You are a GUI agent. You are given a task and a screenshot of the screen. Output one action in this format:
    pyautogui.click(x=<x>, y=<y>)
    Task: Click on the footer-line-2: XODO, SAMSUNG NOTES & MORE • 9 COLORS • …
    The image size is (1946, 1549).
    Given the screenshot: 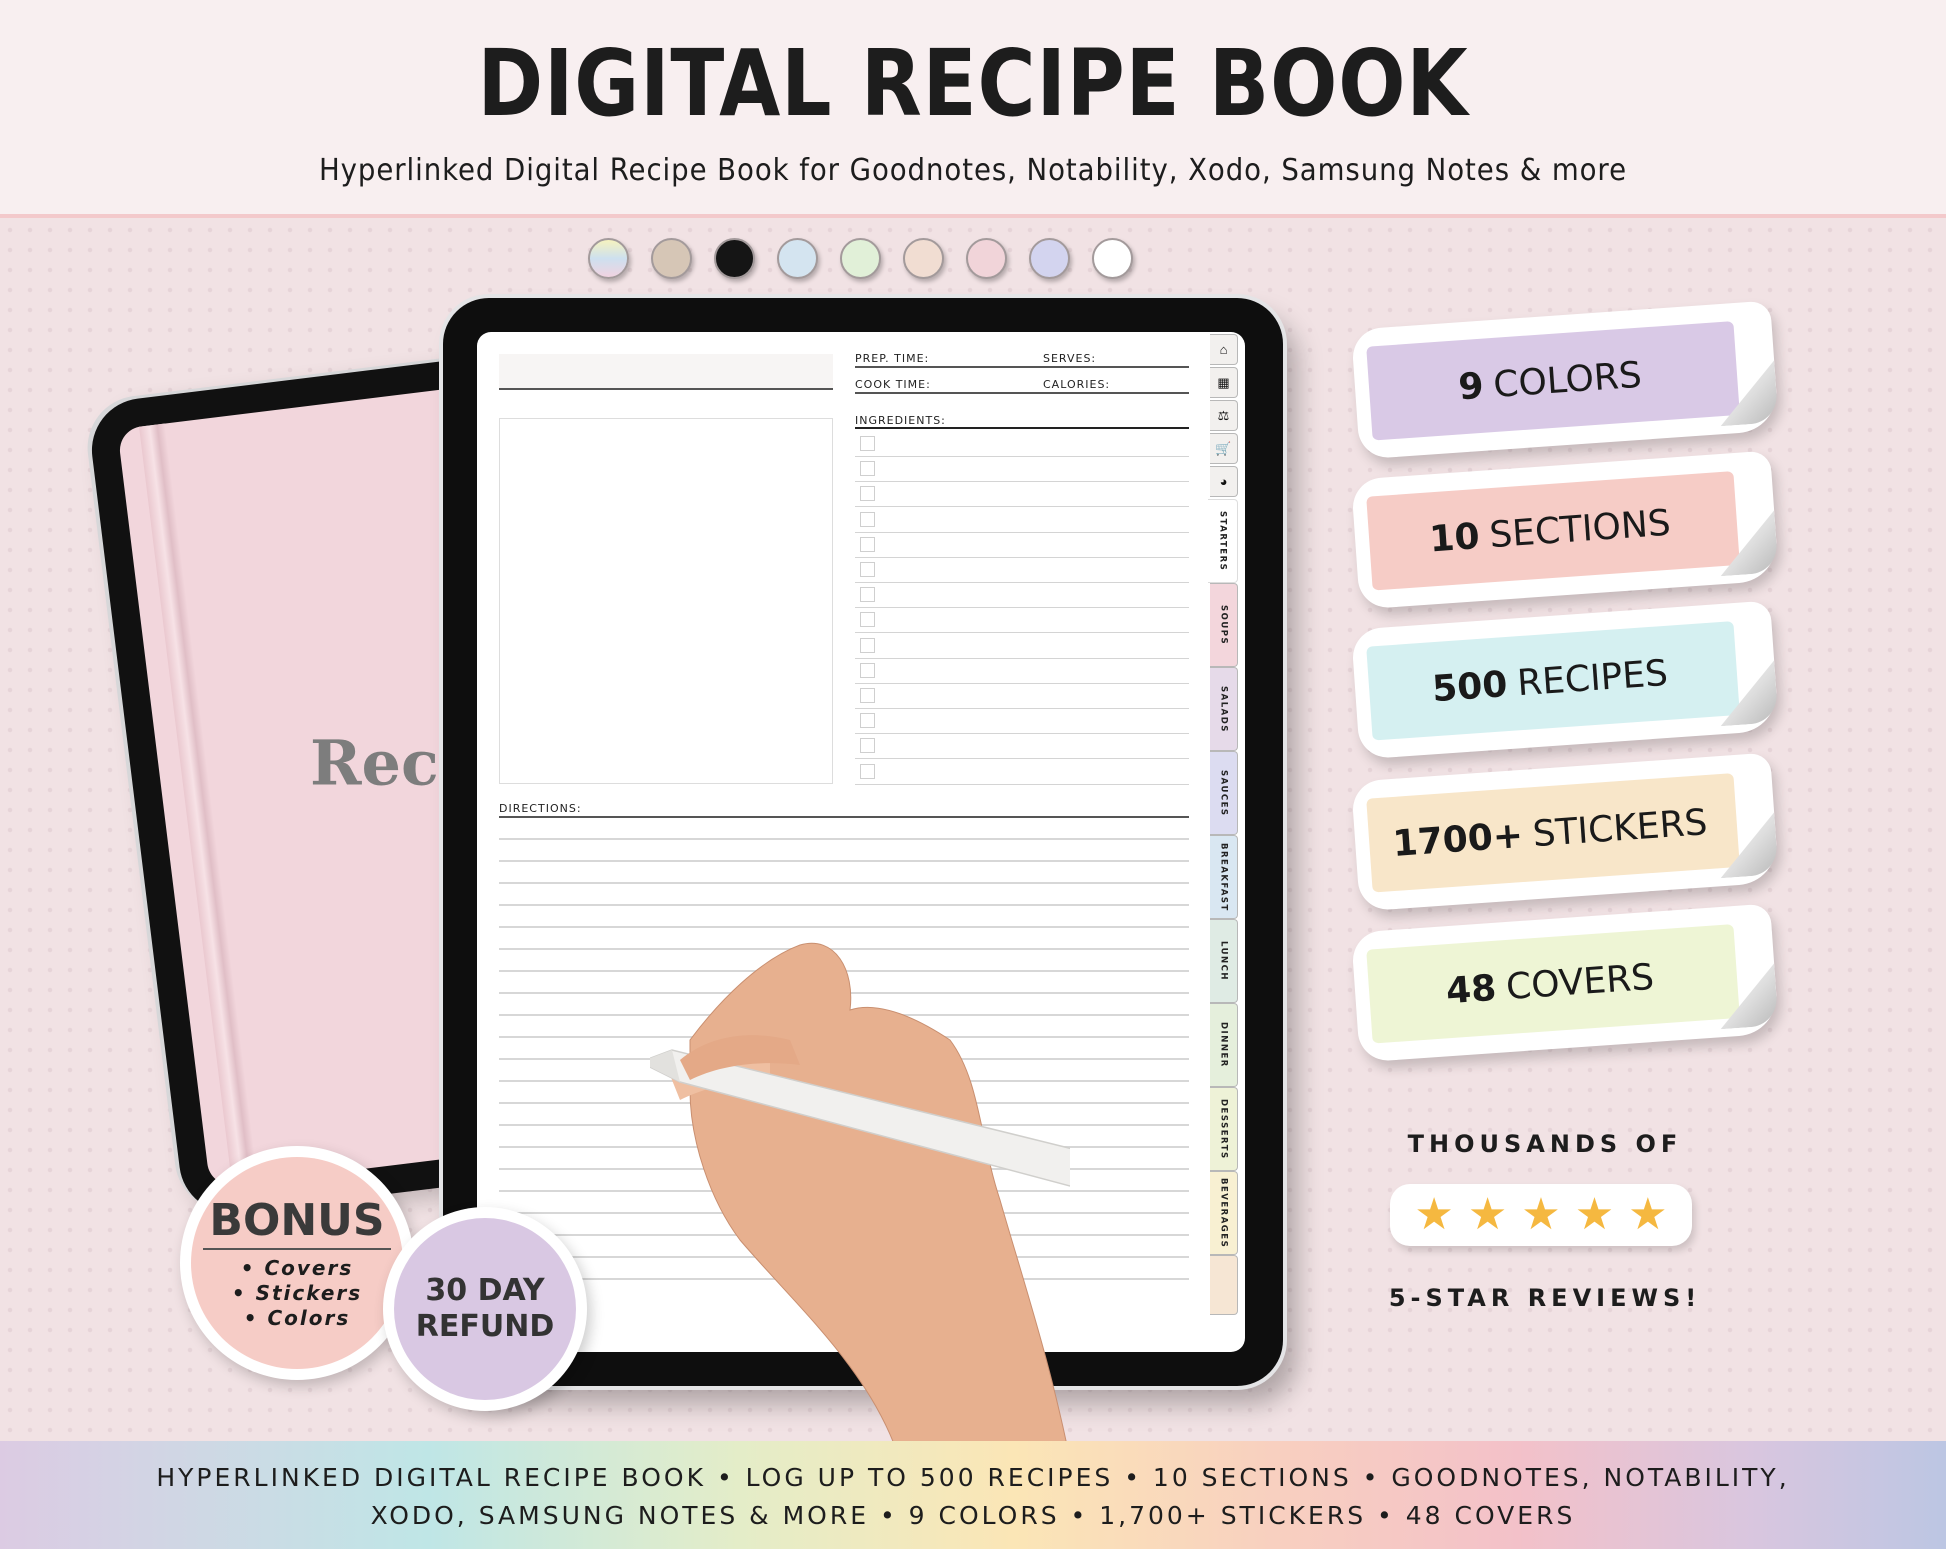 What is the action you would take?
    pyautogui.click(x=973, y=1515)
    